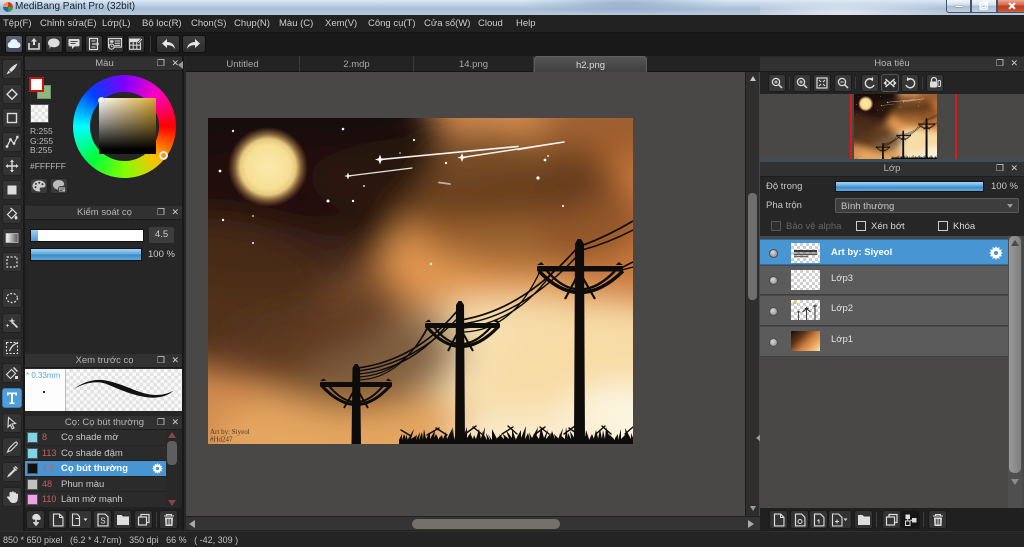 The width and height of the screenshot is (1024, 547). I want to click on svg-text: S, so click(102, 520).